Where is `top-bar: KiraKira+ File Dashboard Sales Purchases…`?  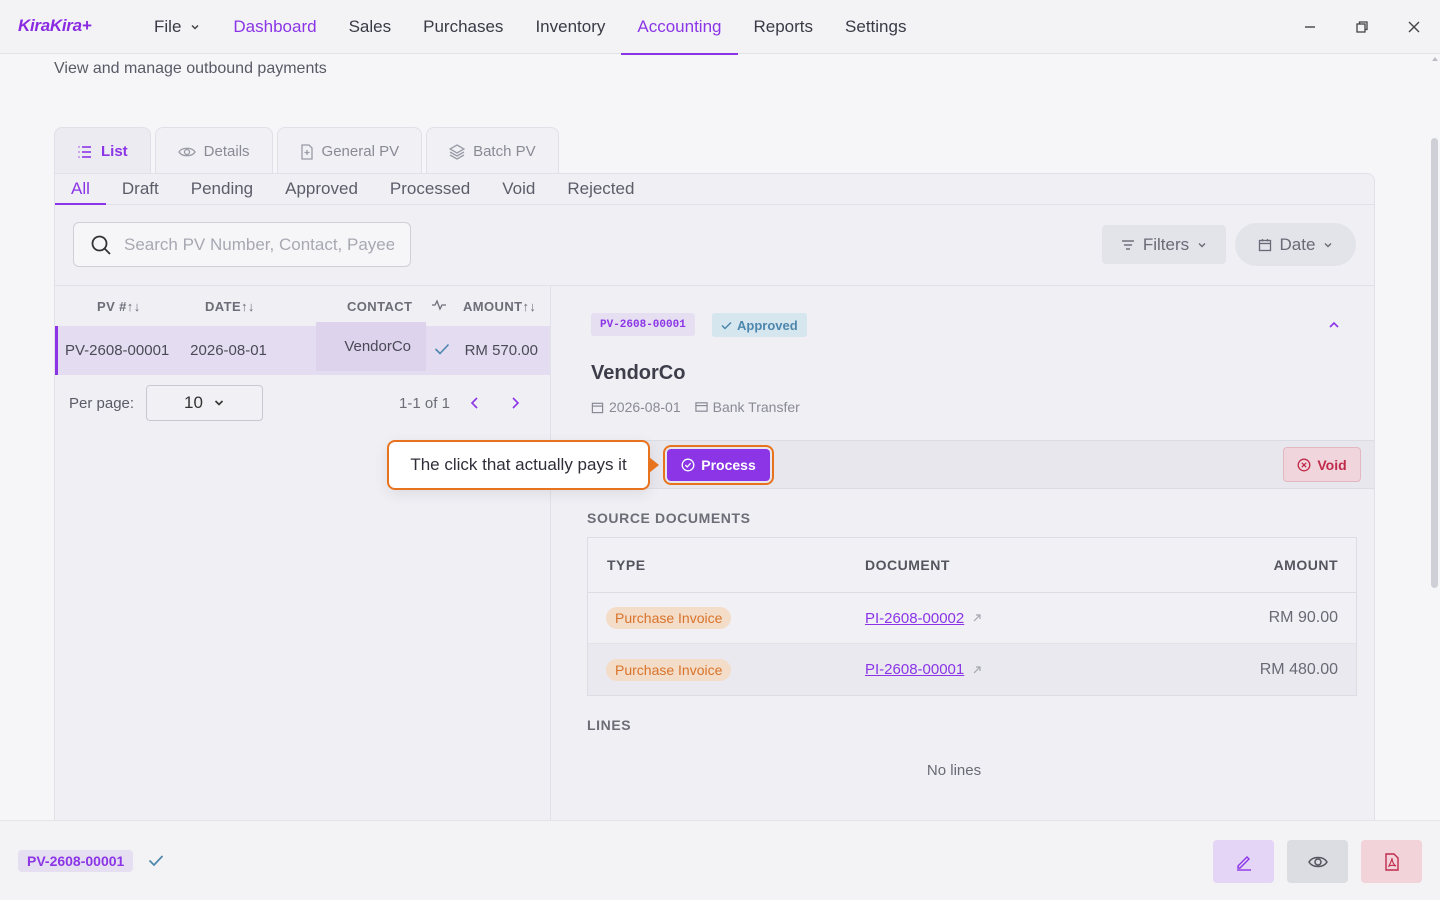
top-bar: KiraKira+ File Dashboard Sales Purchases… is located at coordinates (720, 27).